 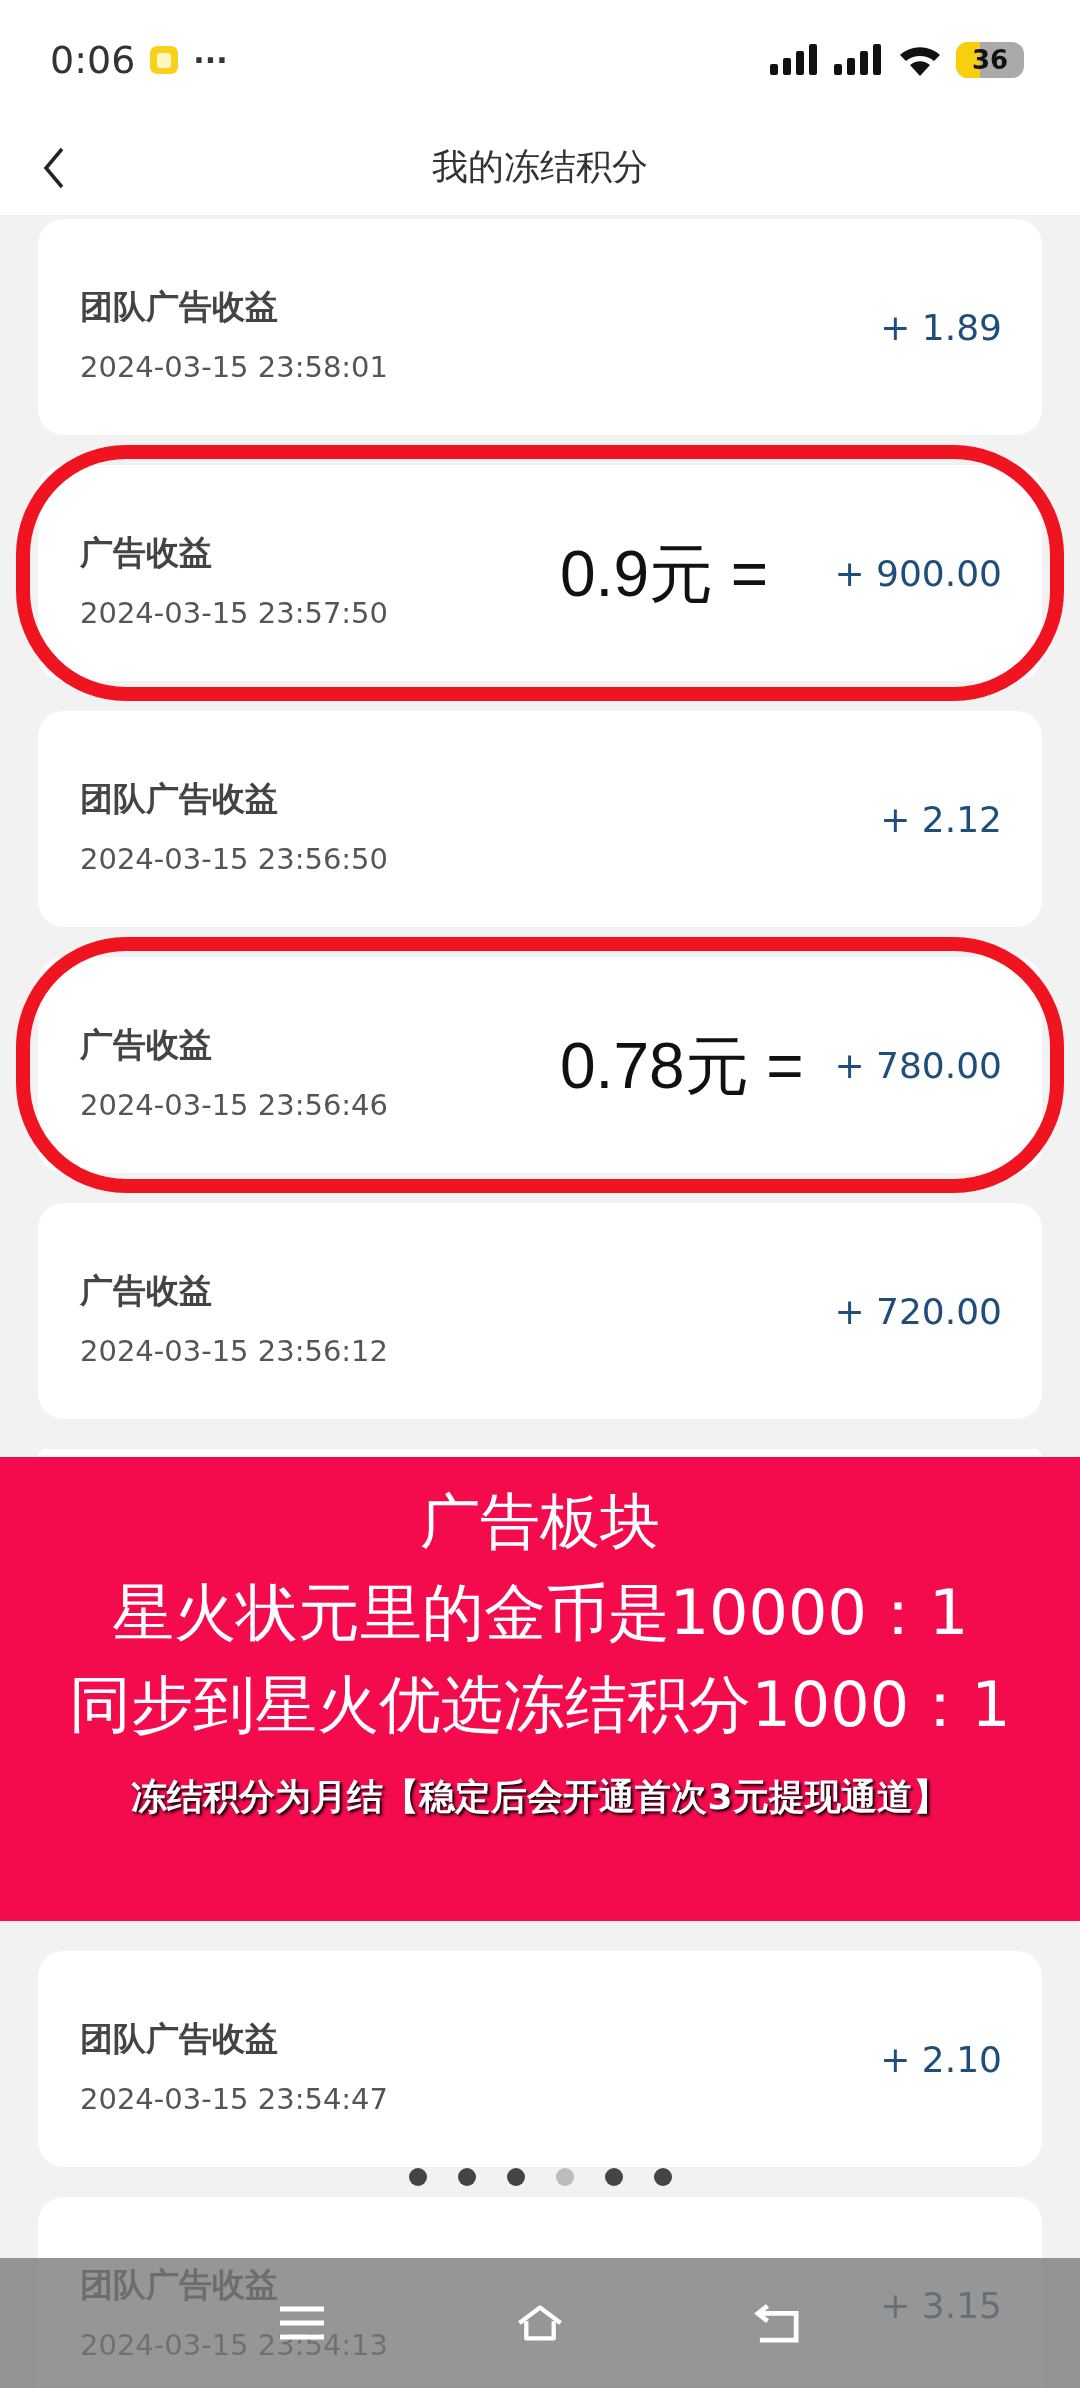 What do you see at coordinates (540, 167) in the screenshot?
I see `page-title: 我的冻结积分` at bounding box center [540, 167].